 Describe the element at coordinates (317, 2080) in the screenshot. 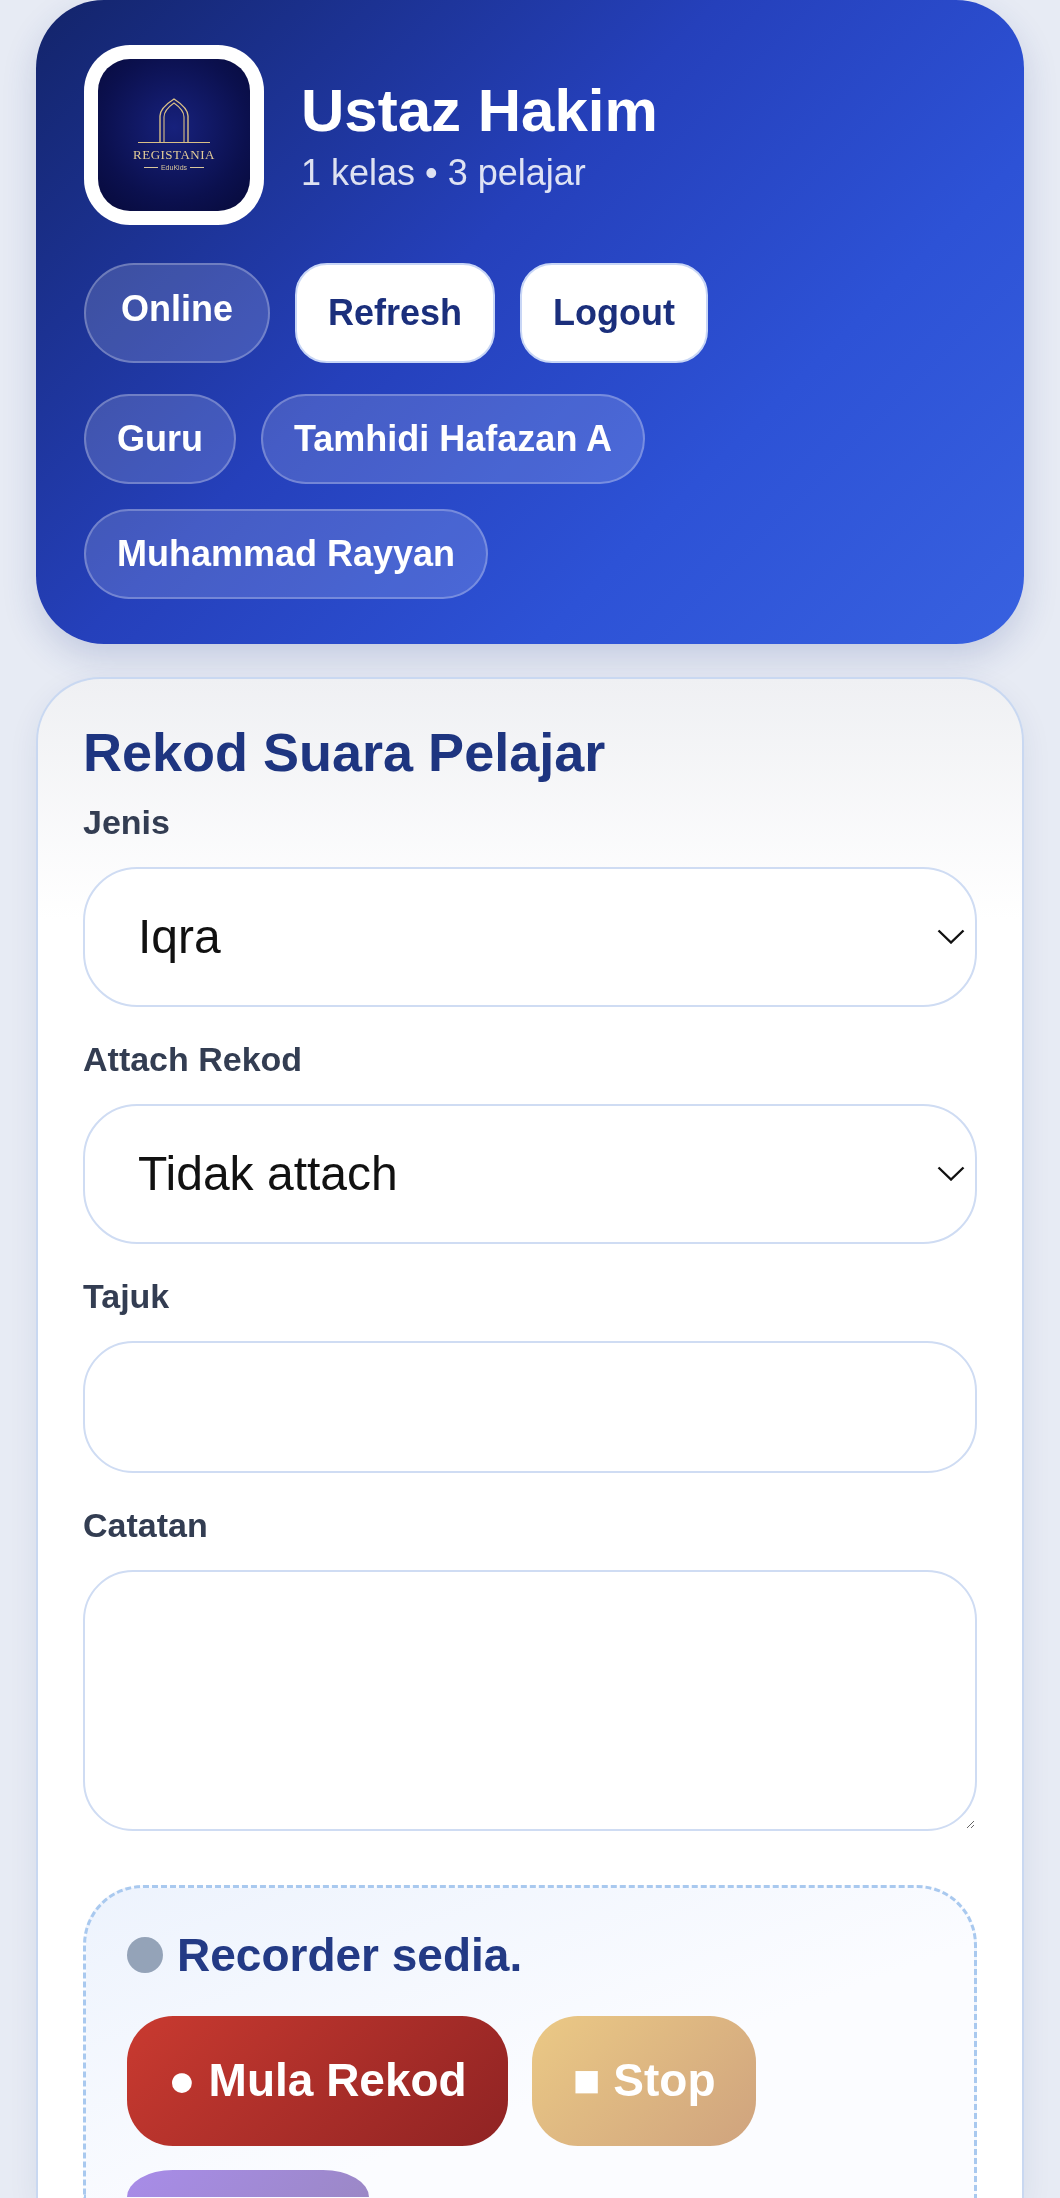

I see `record-button: ● Mula Rekod` at that location.